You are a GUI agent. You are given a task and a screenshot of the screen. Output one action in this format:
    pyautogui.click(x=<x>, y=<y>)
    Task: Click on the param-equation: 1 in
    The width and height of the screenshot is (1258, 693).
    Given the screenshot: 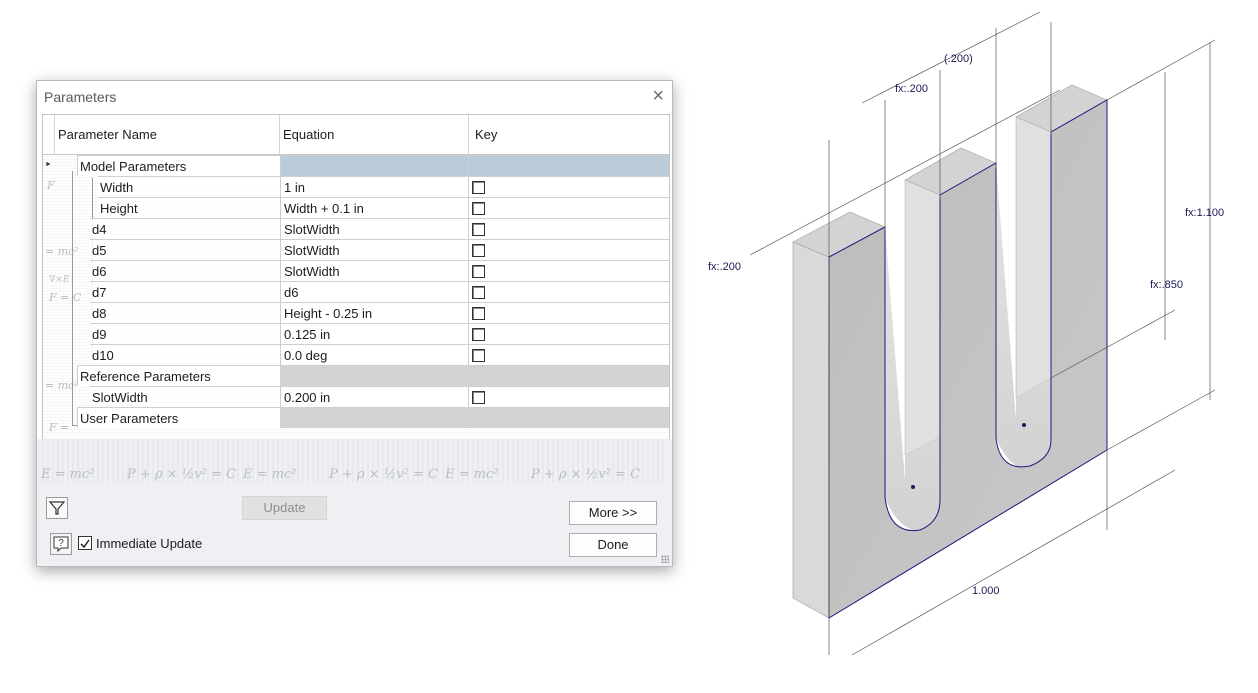 What is the action you would take?
    pyautogui.click(x=374, y=186)
    